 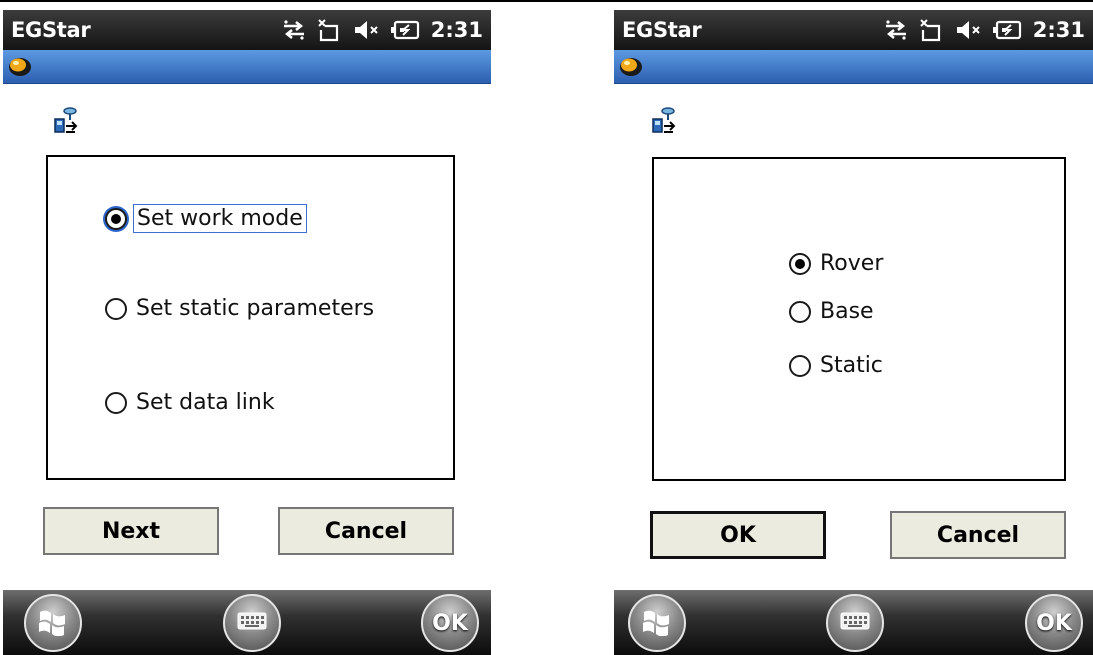 I want to click on option-label: Set data link, so click(x=205, y=402).